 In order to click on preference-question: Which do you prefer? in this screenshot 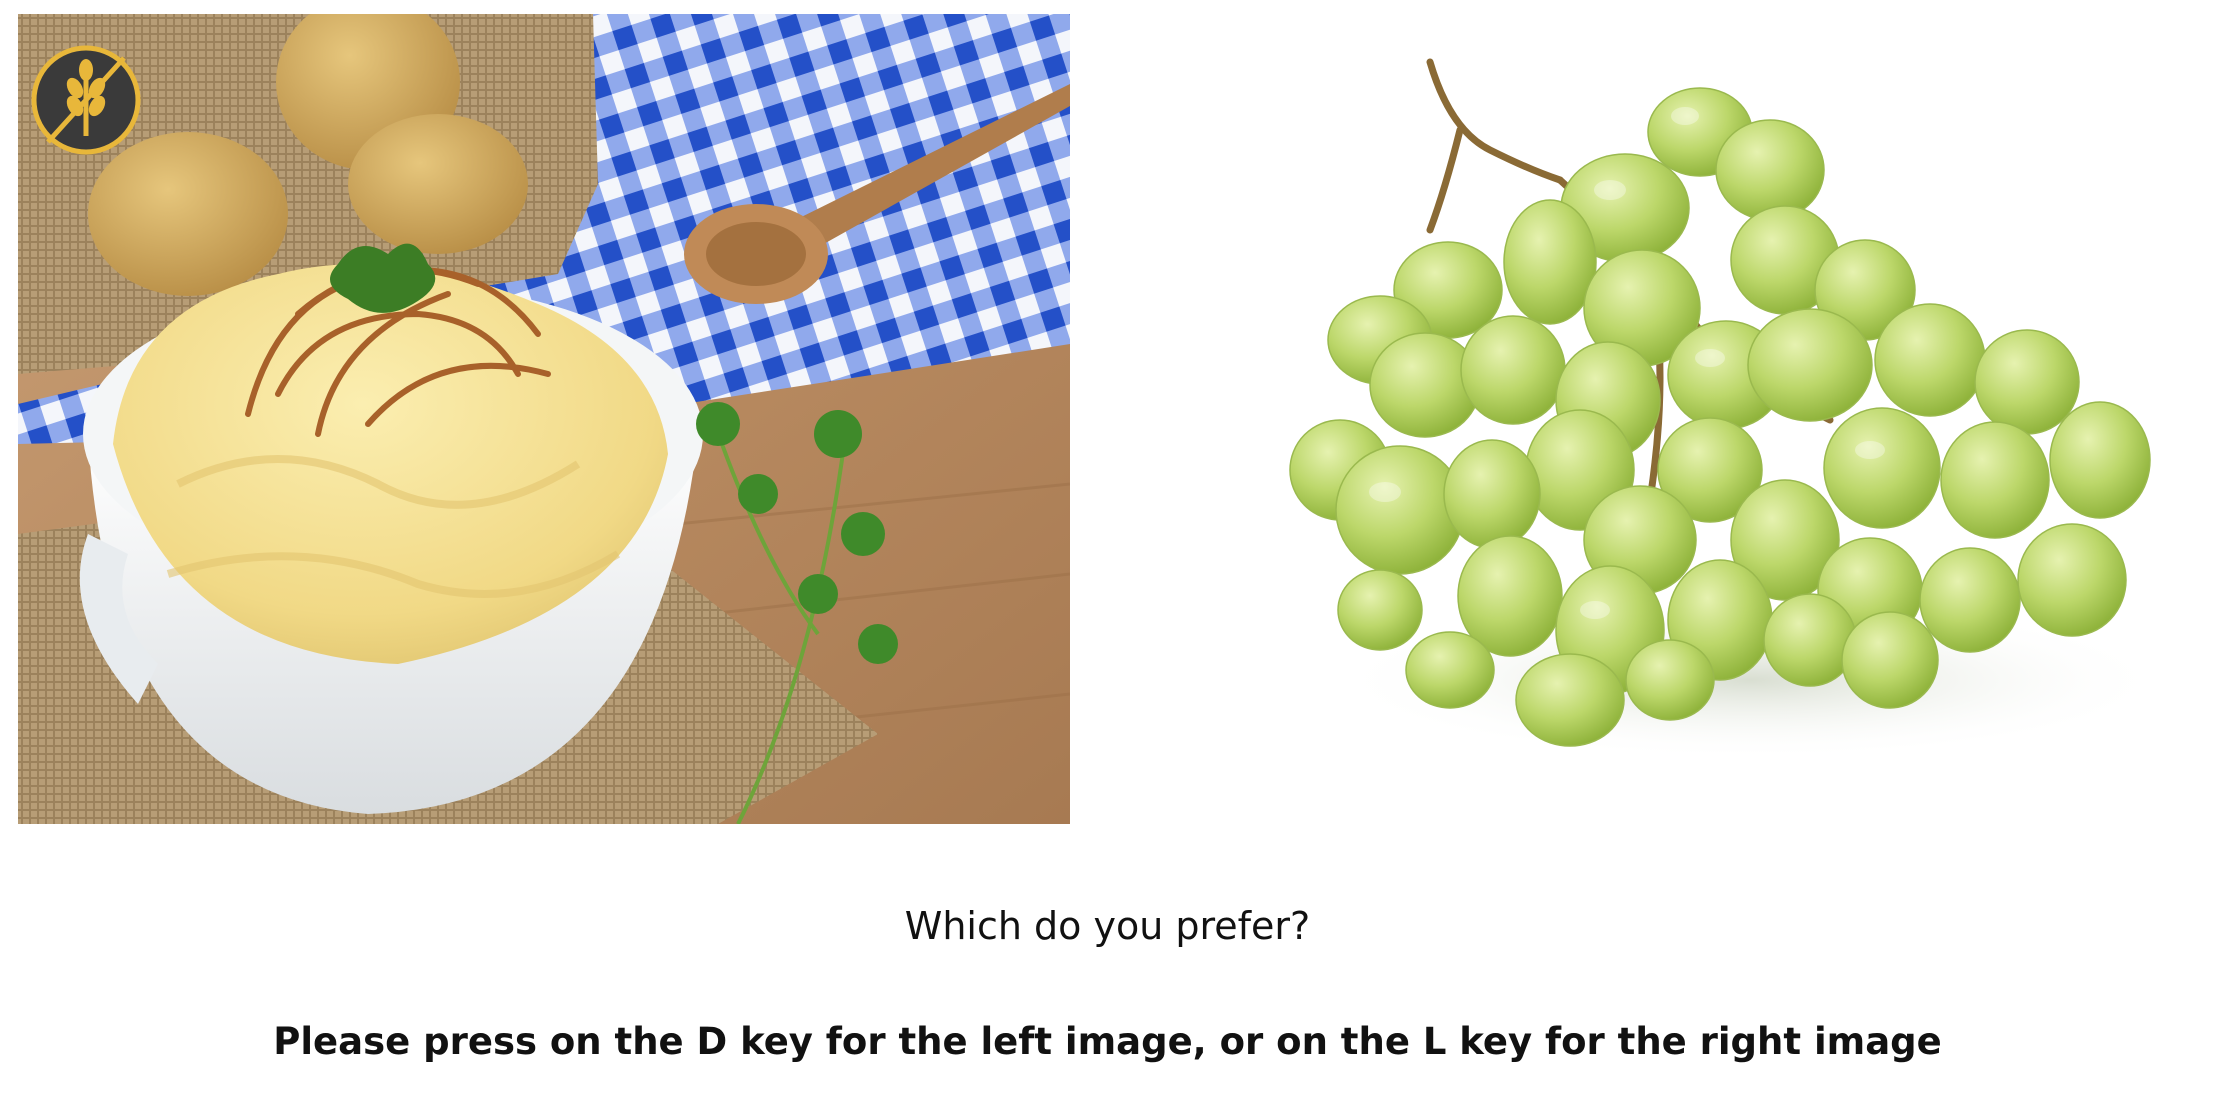, I will do `click(1107, 926)`.